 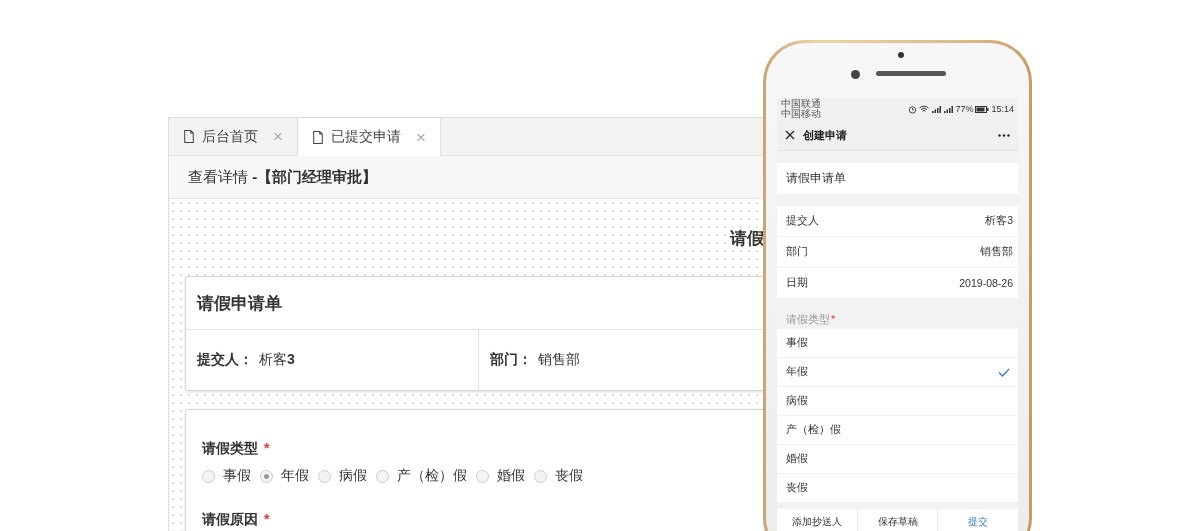 What do you see at coordinates (500, 476) in the screenshot?
I see `radio-option: 婚假` at bounding box center [500, 476].